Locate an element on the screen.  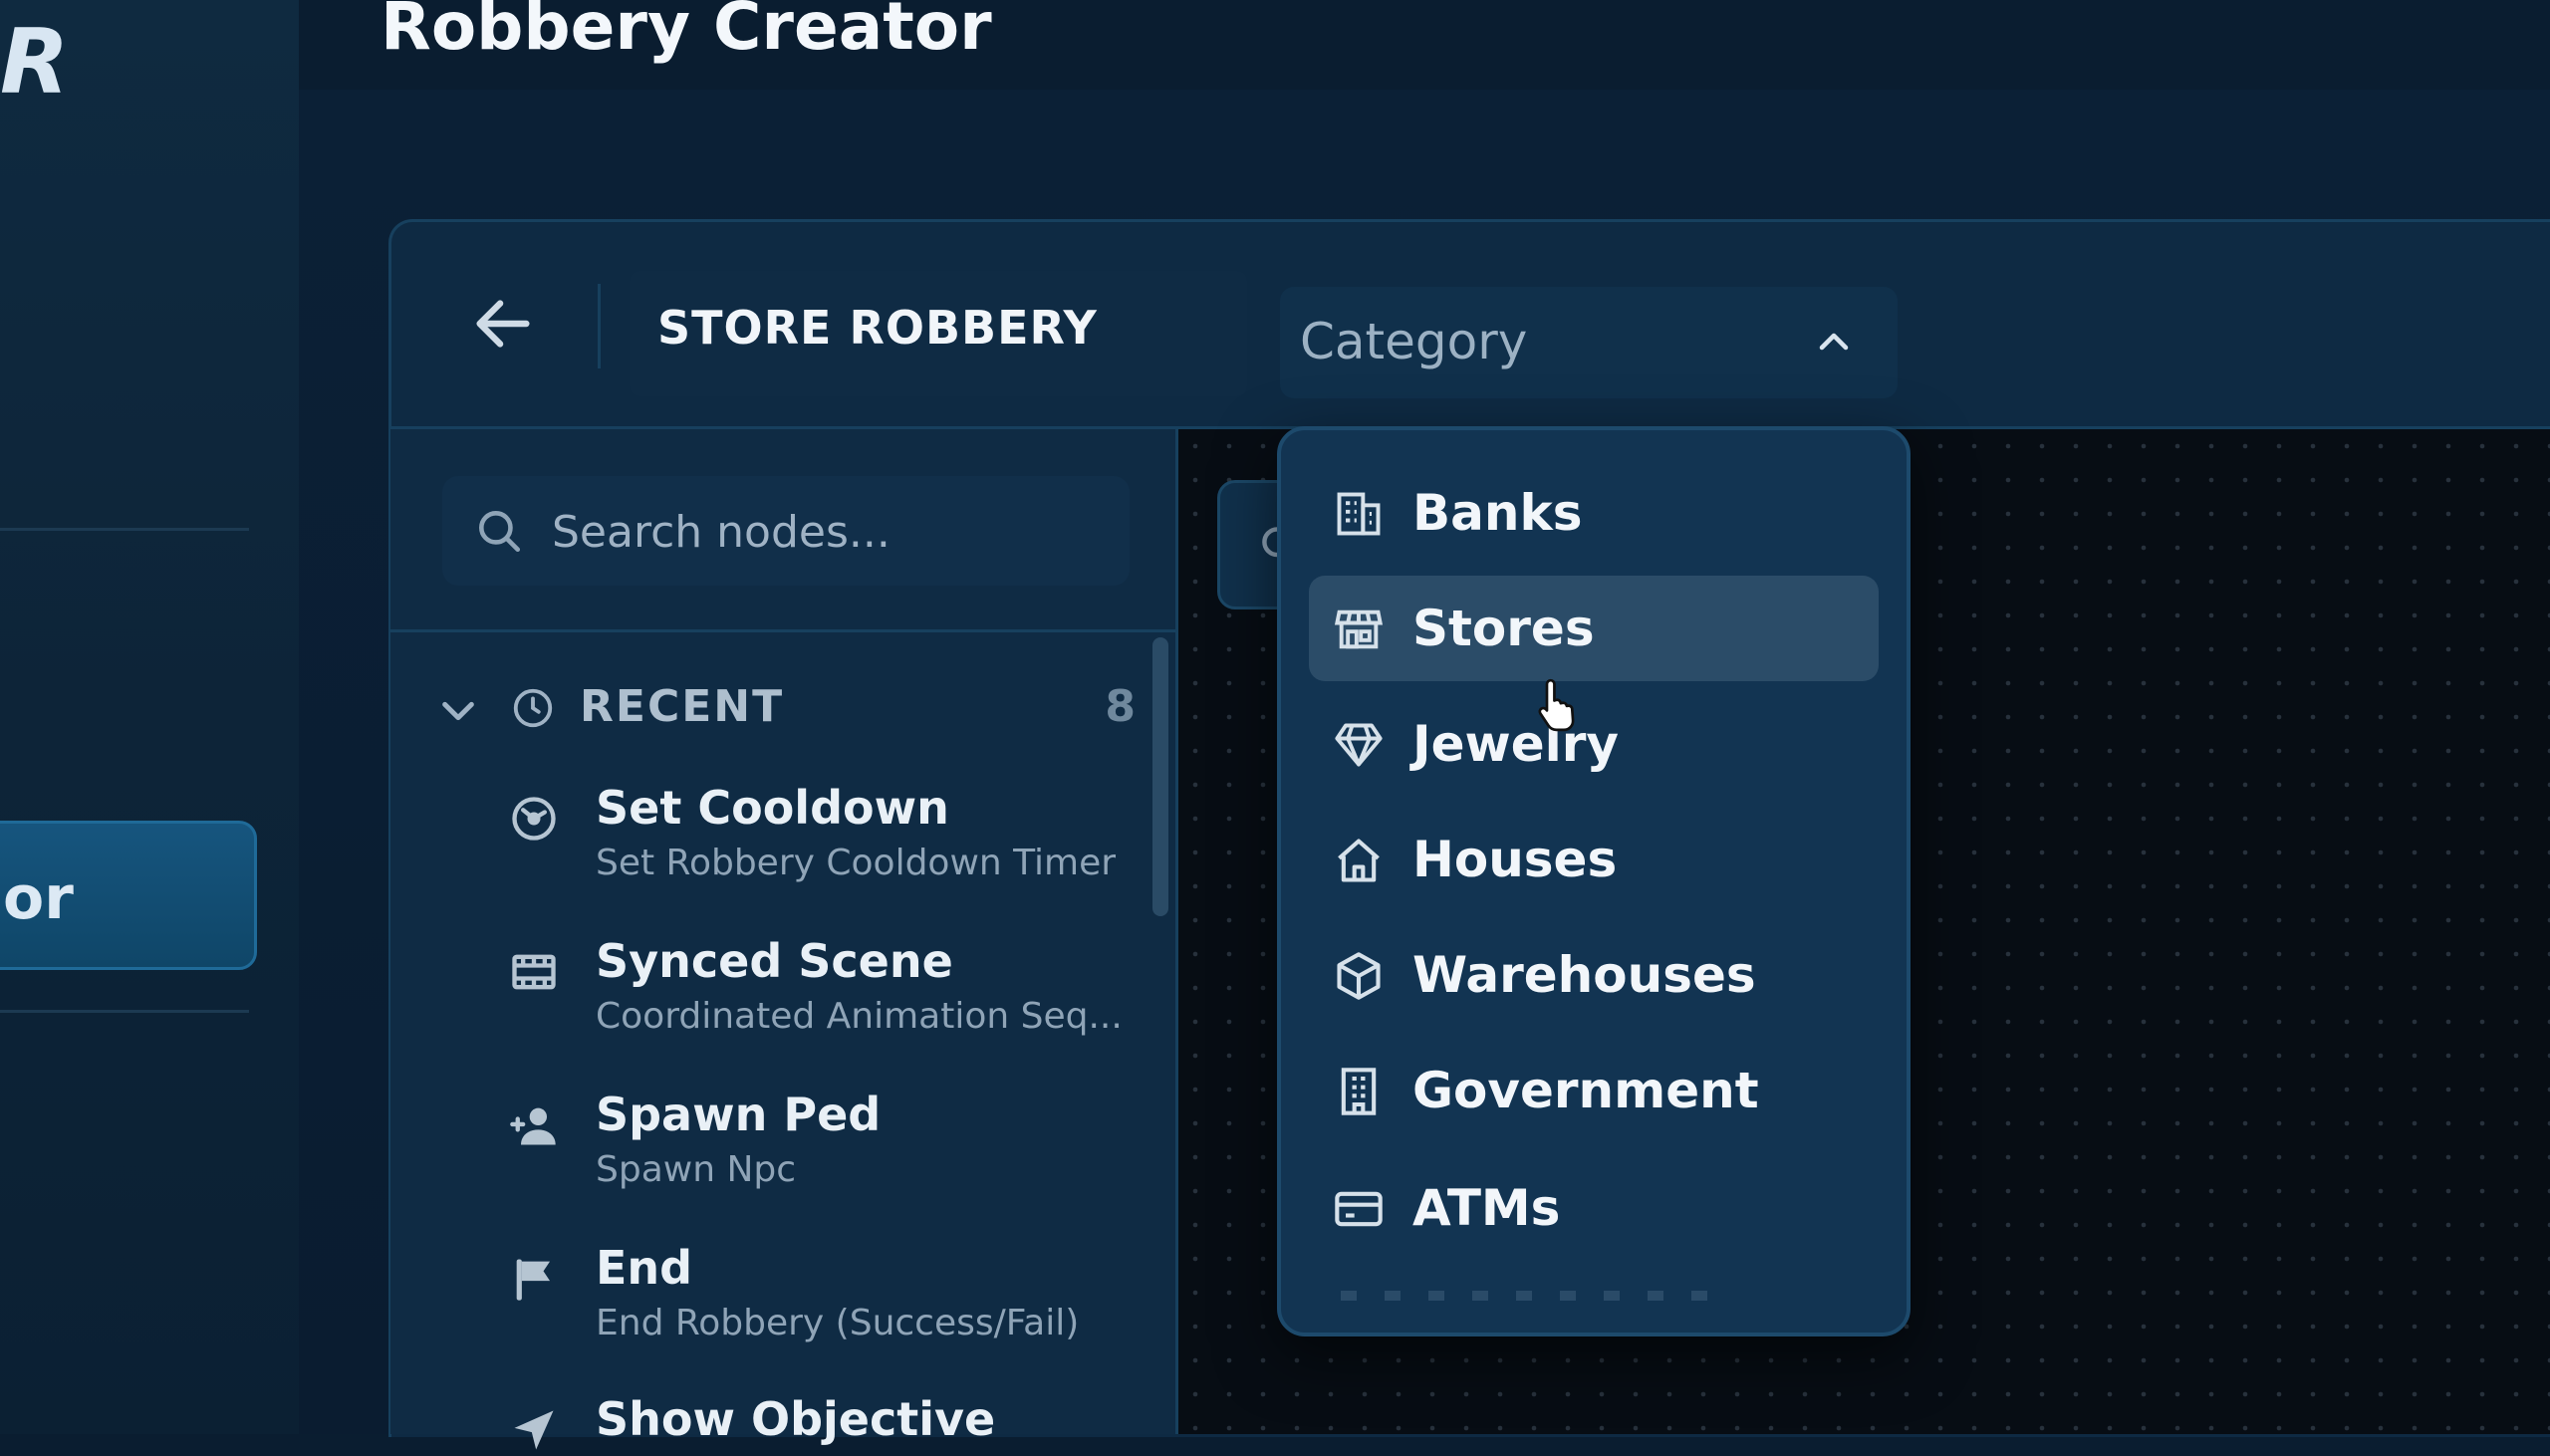
category-option-warehouses: Warehouses is located at coordinates (1594, 975).